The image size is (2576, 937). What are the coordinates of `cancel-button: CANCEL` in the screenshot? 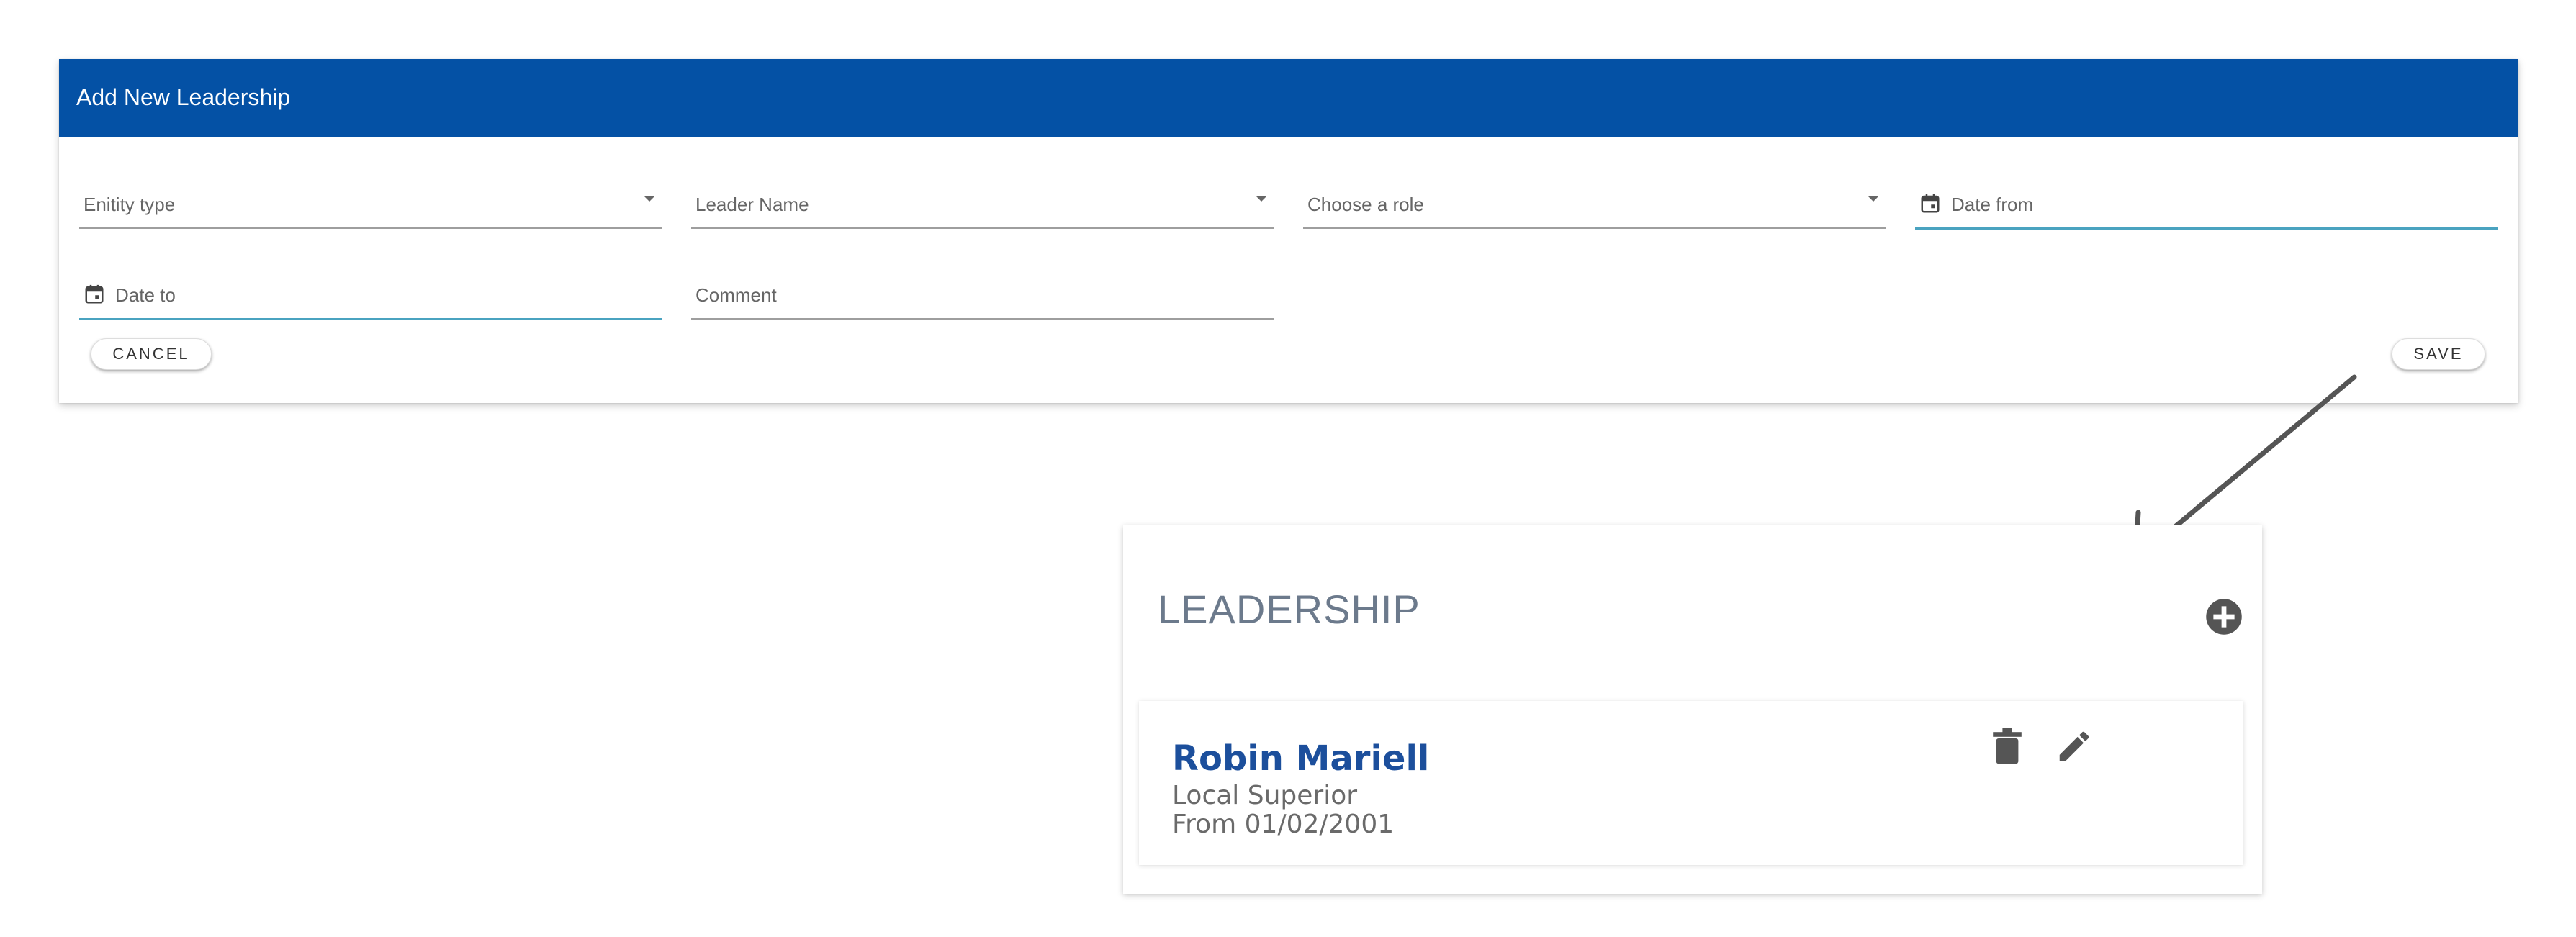 It's located at (151, 354).